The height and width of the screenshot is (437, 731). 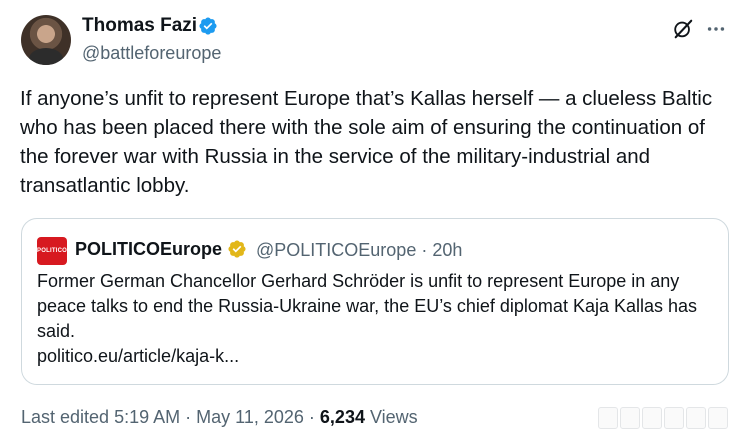 I want to click on author-handle: @battleforeurope, so click(x=151, y=53).